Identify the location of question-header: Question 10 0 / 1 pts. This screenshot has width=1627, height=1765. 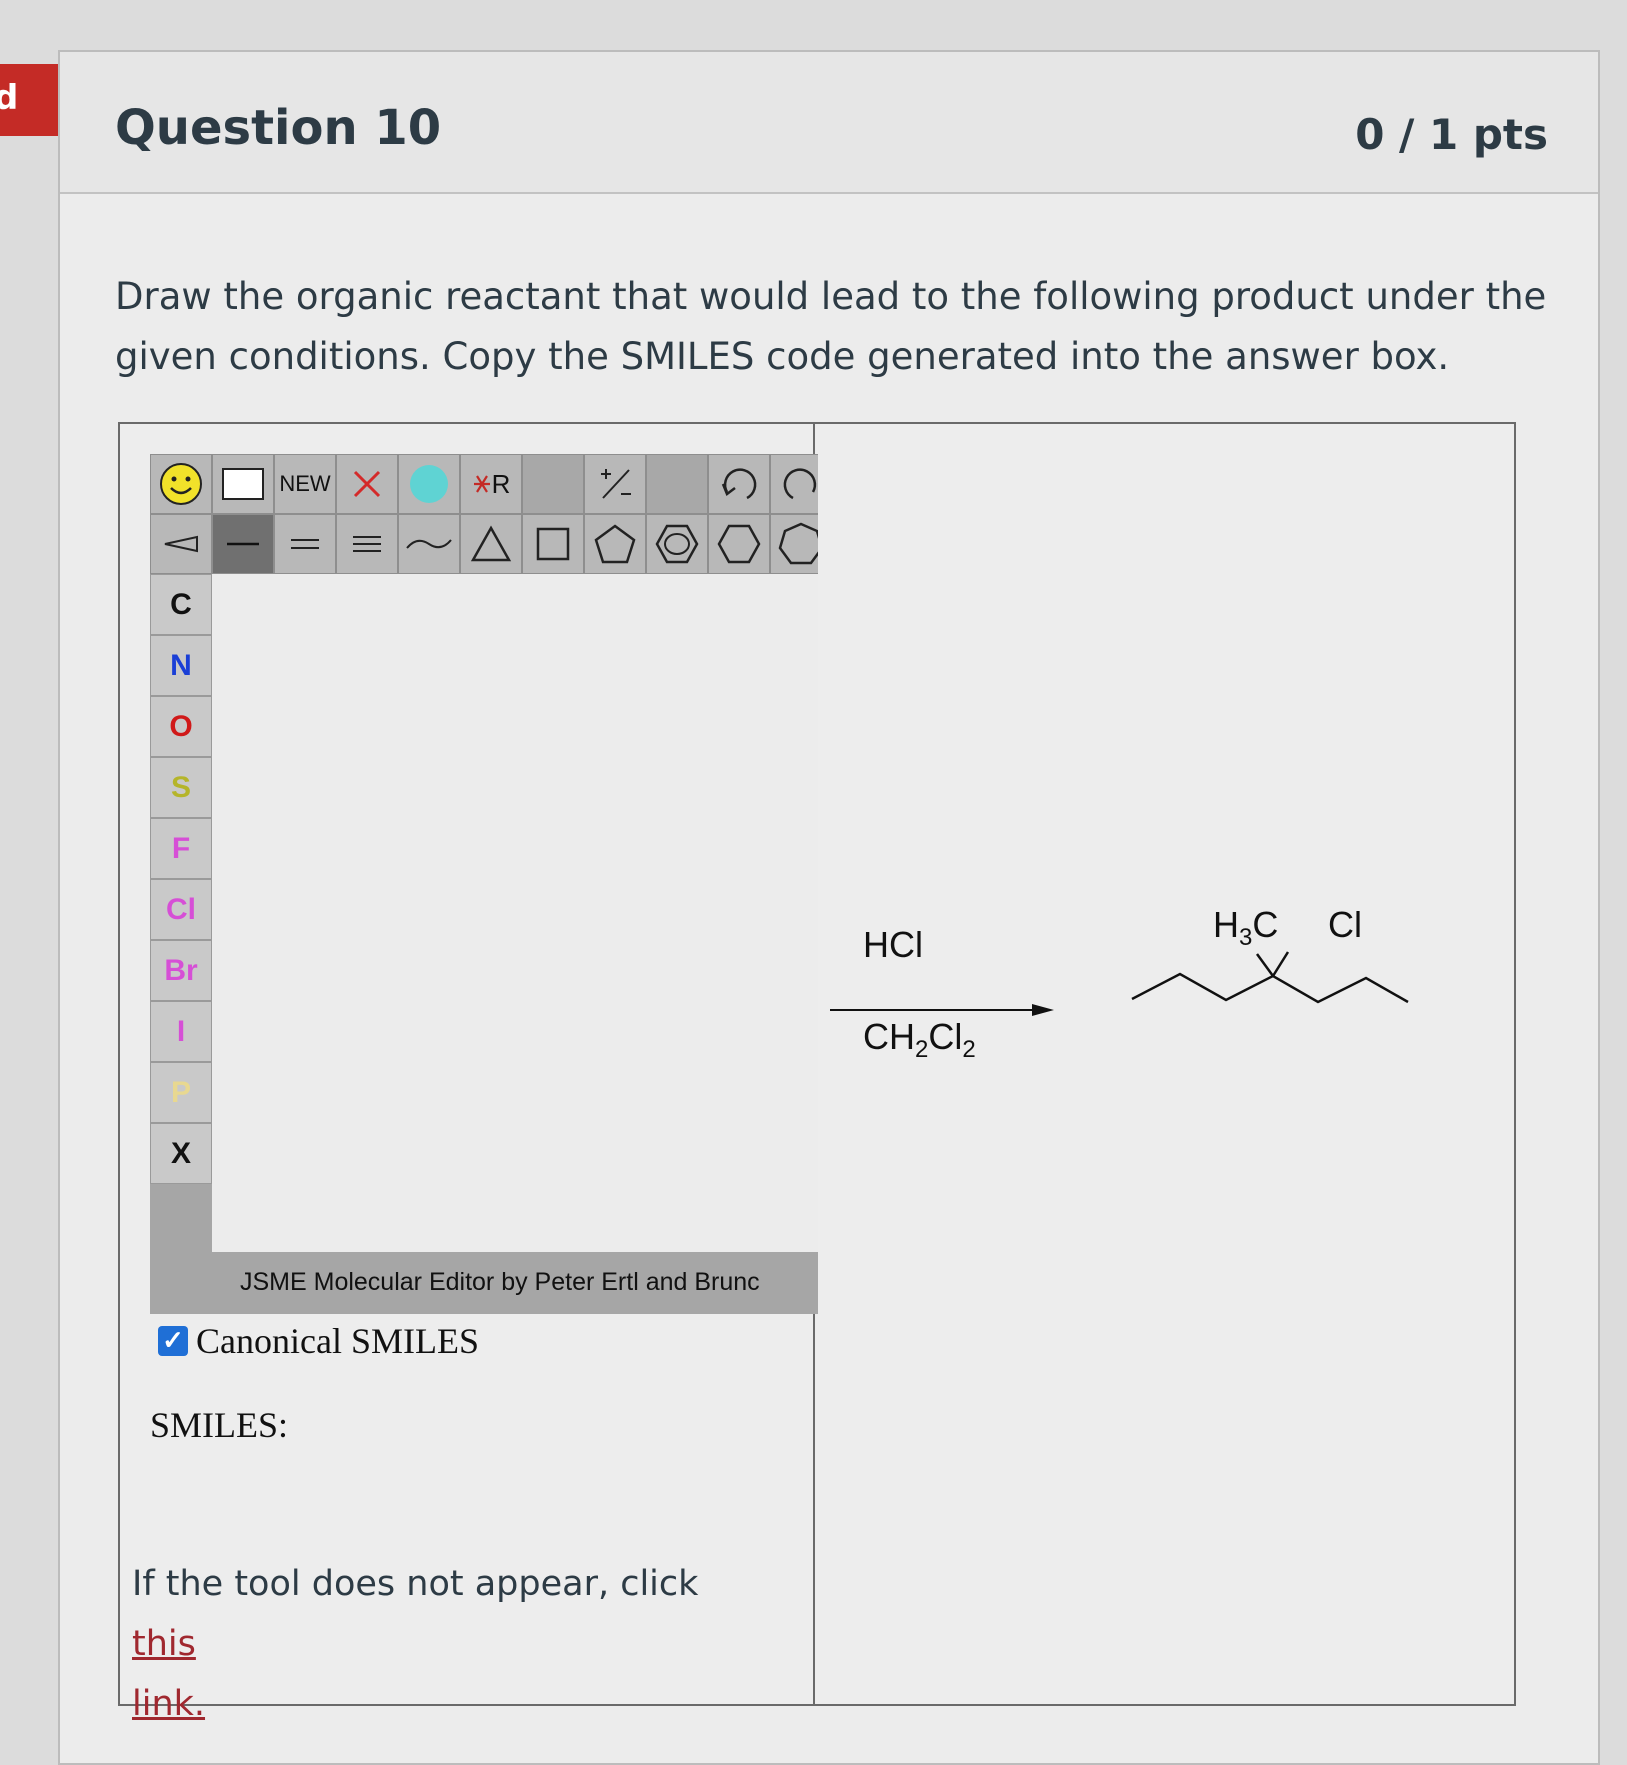
(829, 123).